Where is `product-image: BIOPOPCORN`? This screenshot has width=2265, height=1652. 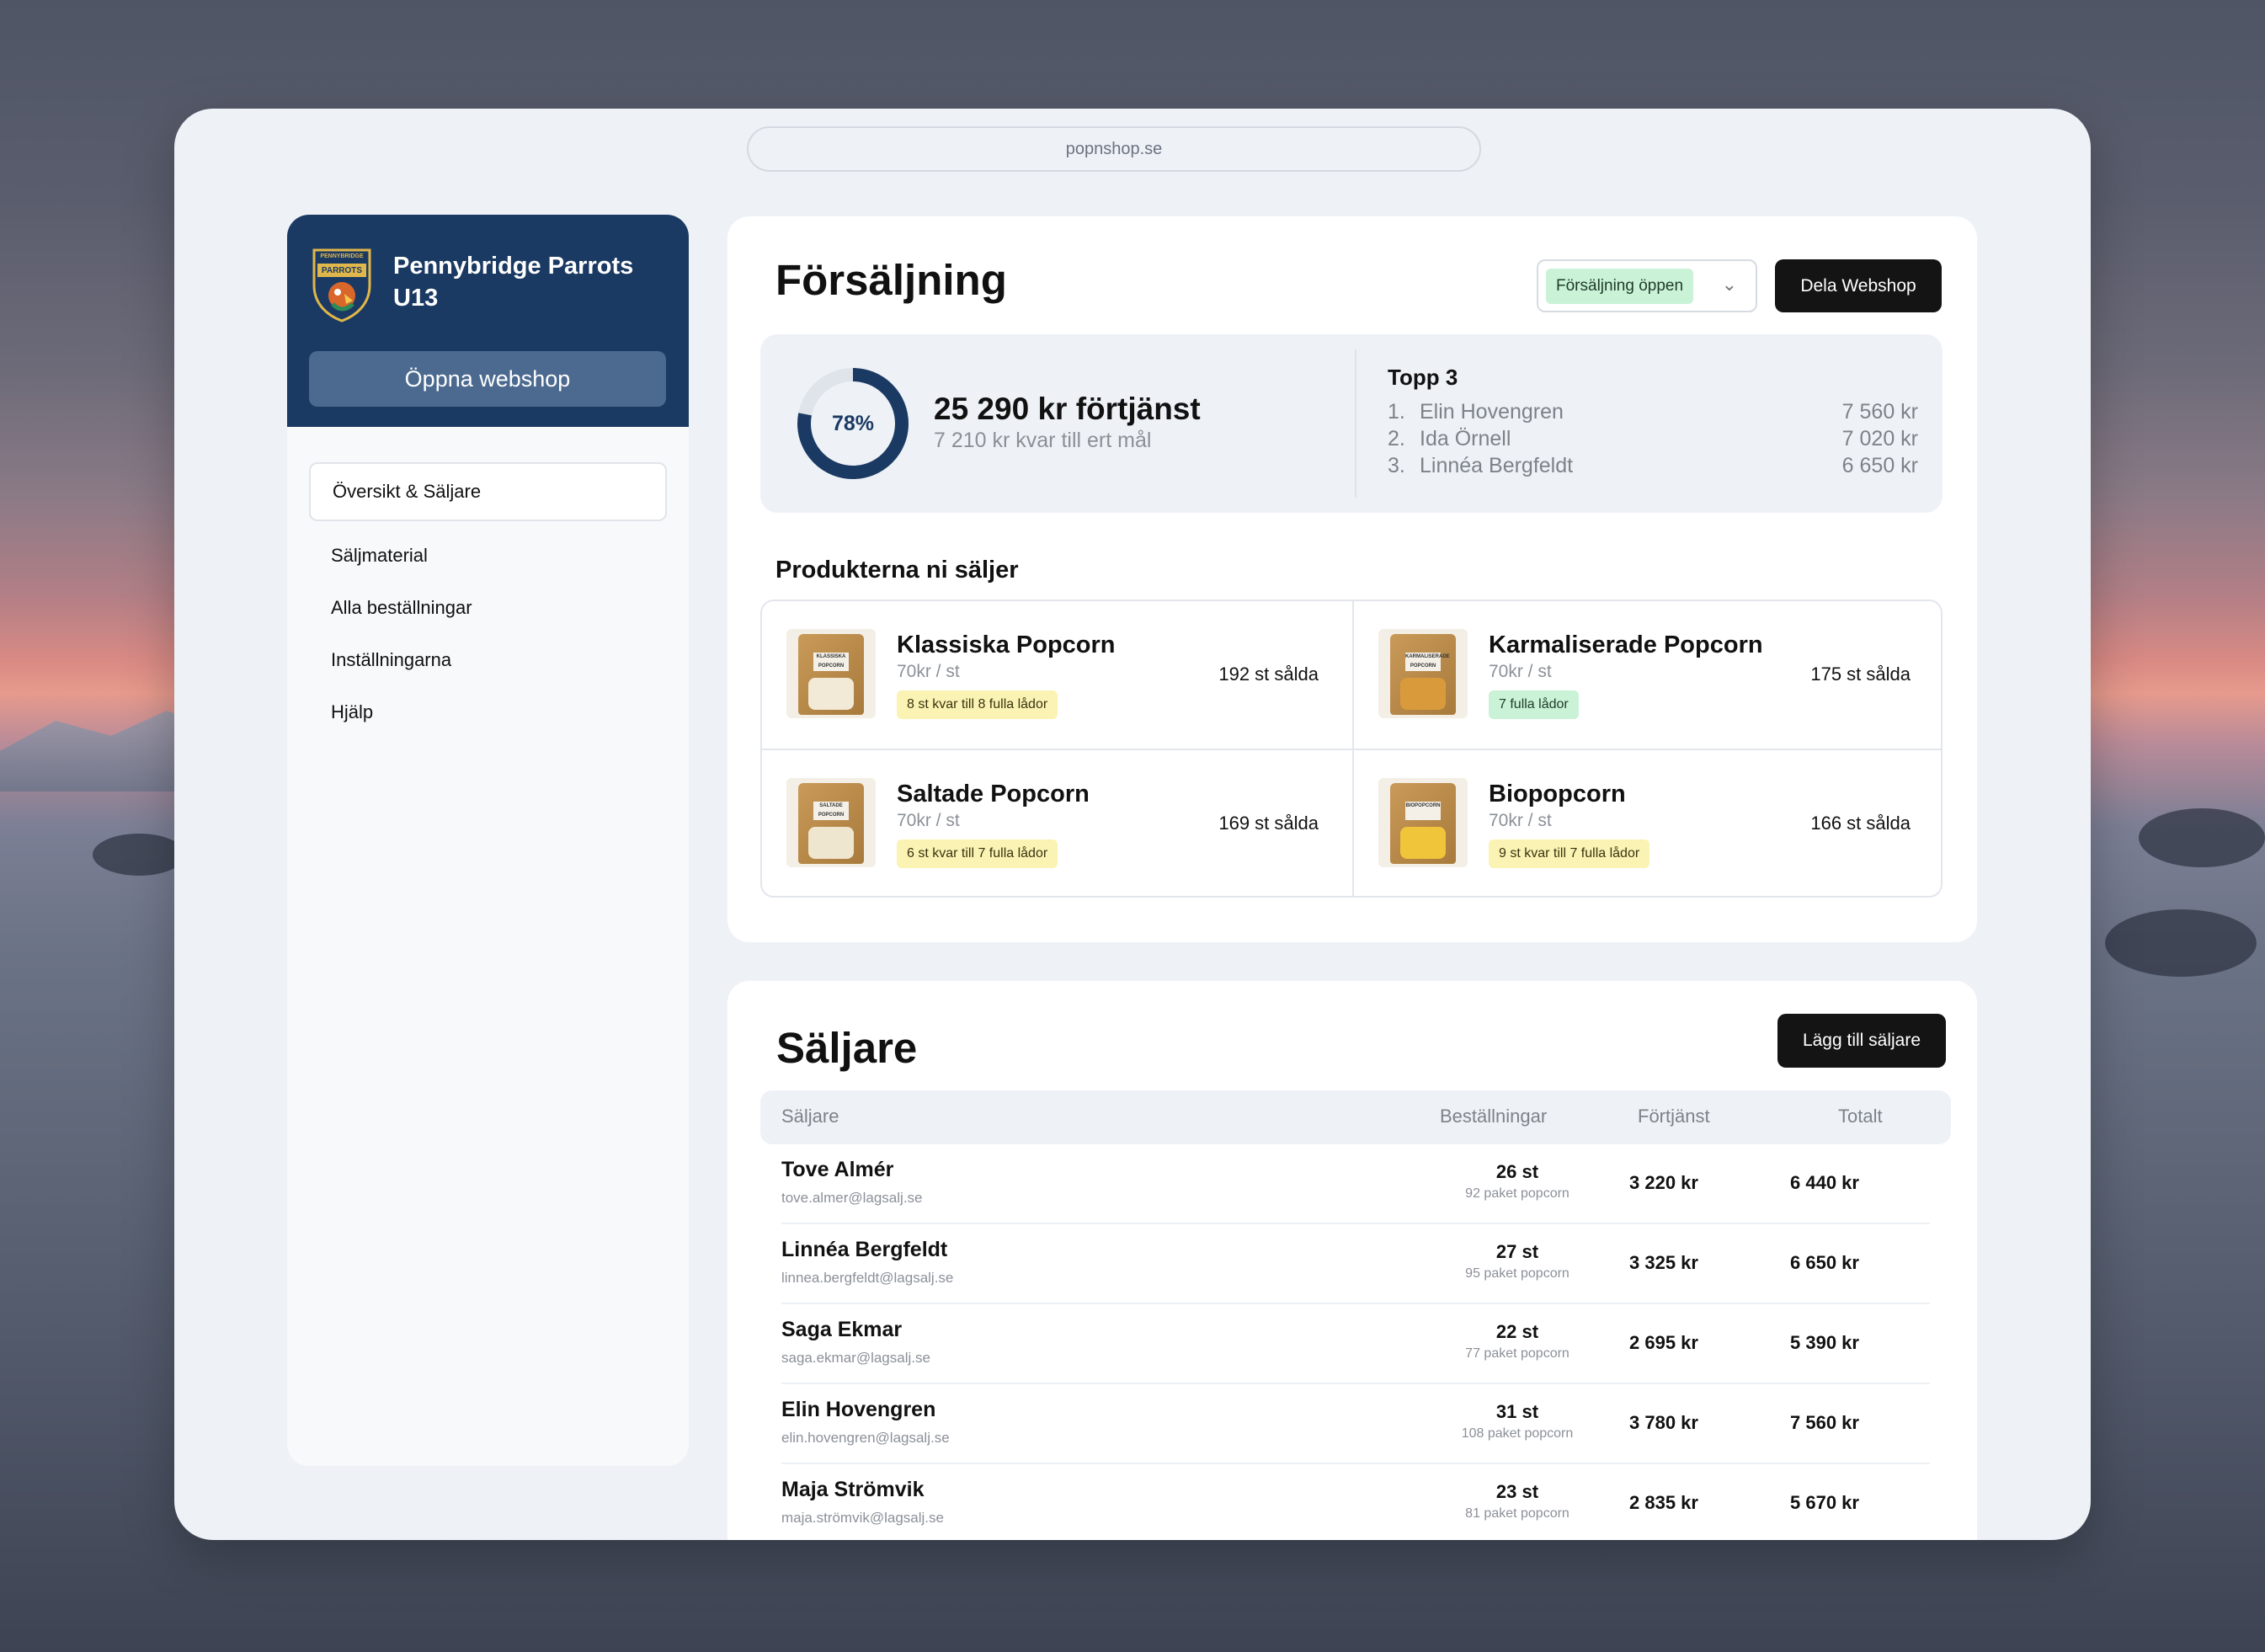
product-image: BIOPOPCORN is located at coordinates (1423, 822).